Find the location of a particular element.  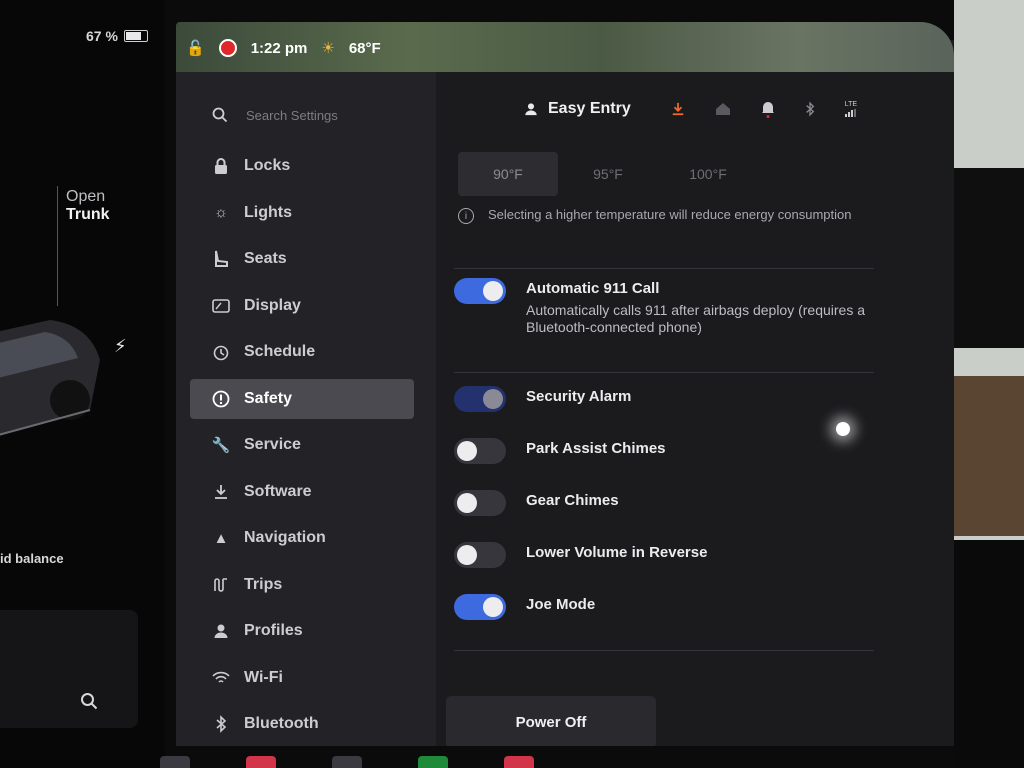

park-assist-toggle is located at coordinates (480, 451).